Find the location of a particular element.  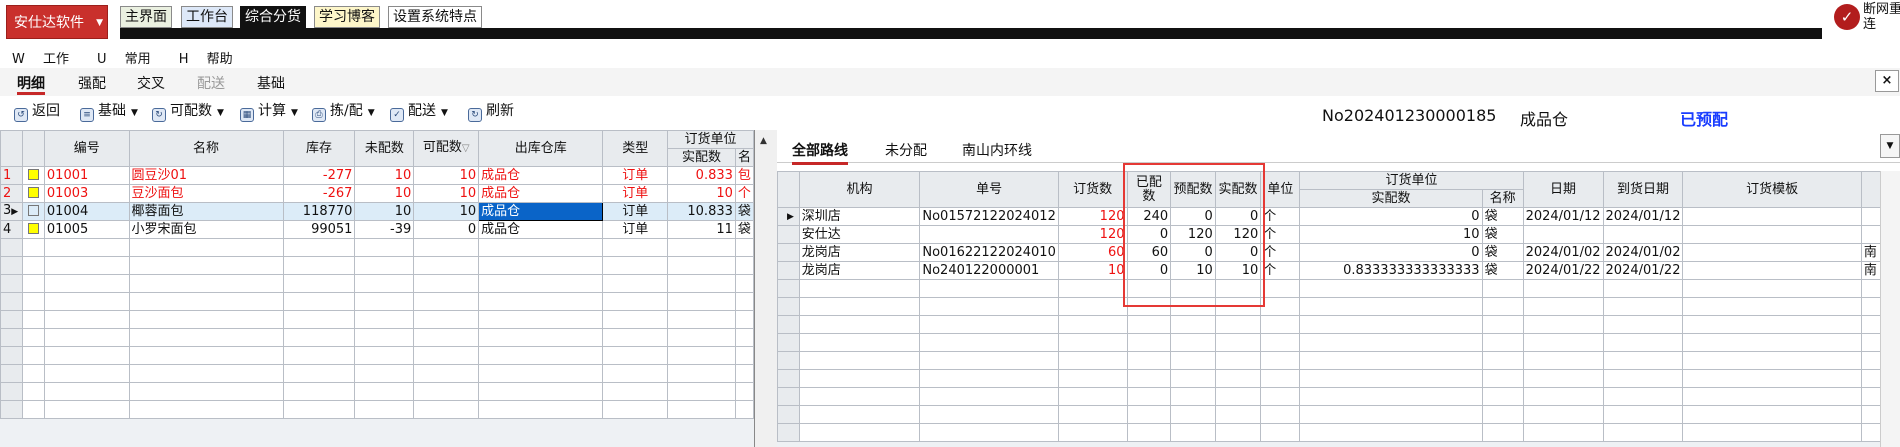

current-row-icon: ▶ is located at coordinates (15, 212).